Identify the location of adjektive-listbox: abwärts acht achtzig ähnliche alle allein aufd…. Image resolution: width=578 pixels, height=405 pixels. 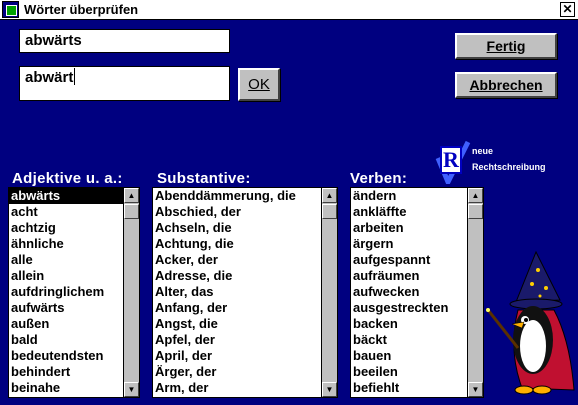
(74, 292).